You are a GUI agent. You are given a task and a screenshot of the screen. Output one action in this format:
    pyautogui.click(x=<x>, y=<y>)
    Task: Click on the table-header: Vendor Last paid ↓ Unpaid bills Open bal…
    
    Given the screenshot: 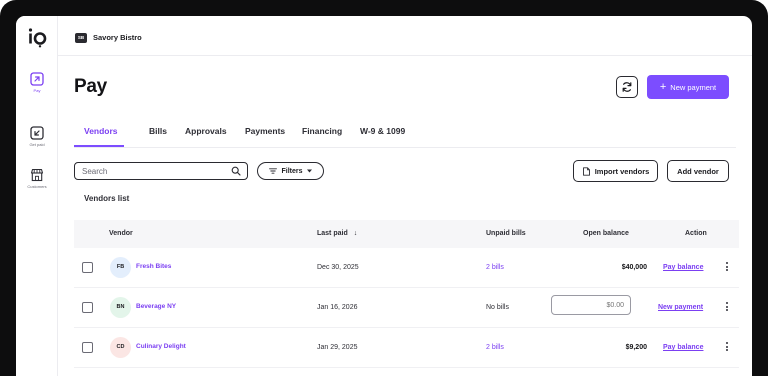 What is the action you would take?
    pyautogui.click(x=406, y=234)
    